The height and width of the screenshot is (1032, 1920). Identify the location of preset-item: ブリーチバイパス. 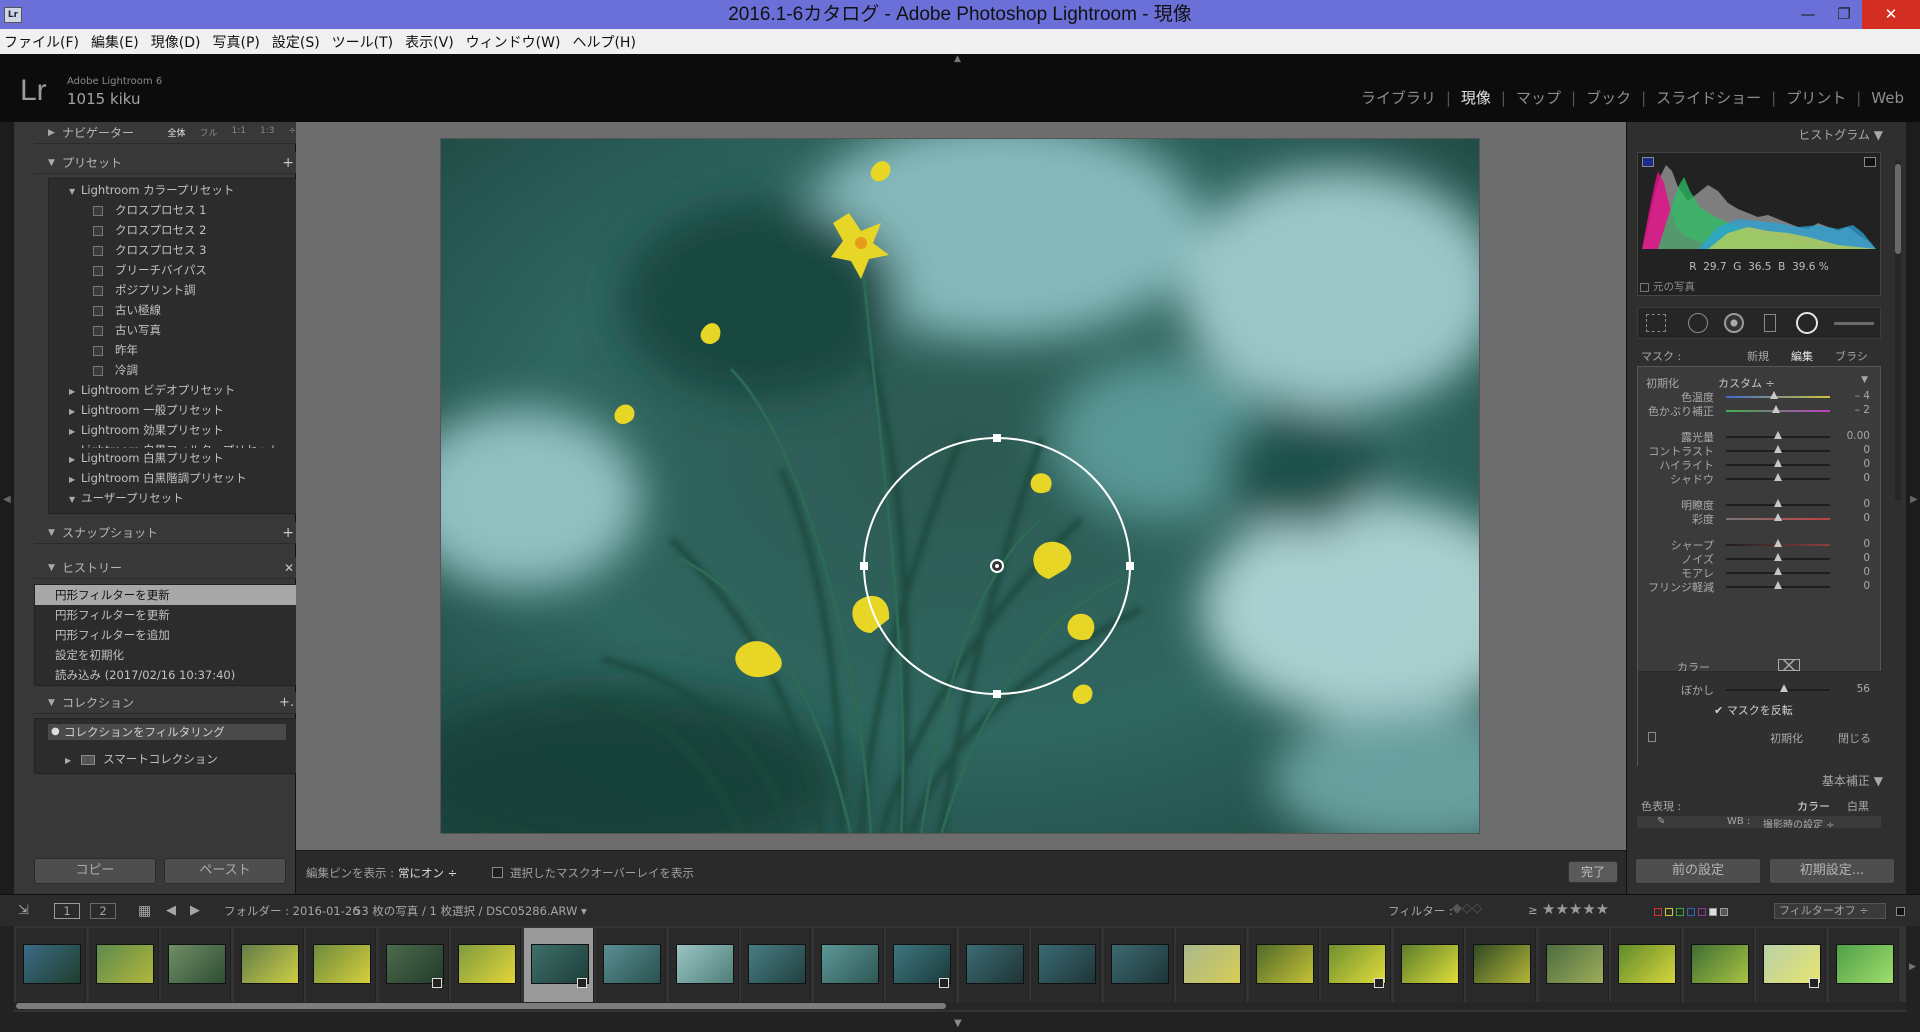
(175, 270).